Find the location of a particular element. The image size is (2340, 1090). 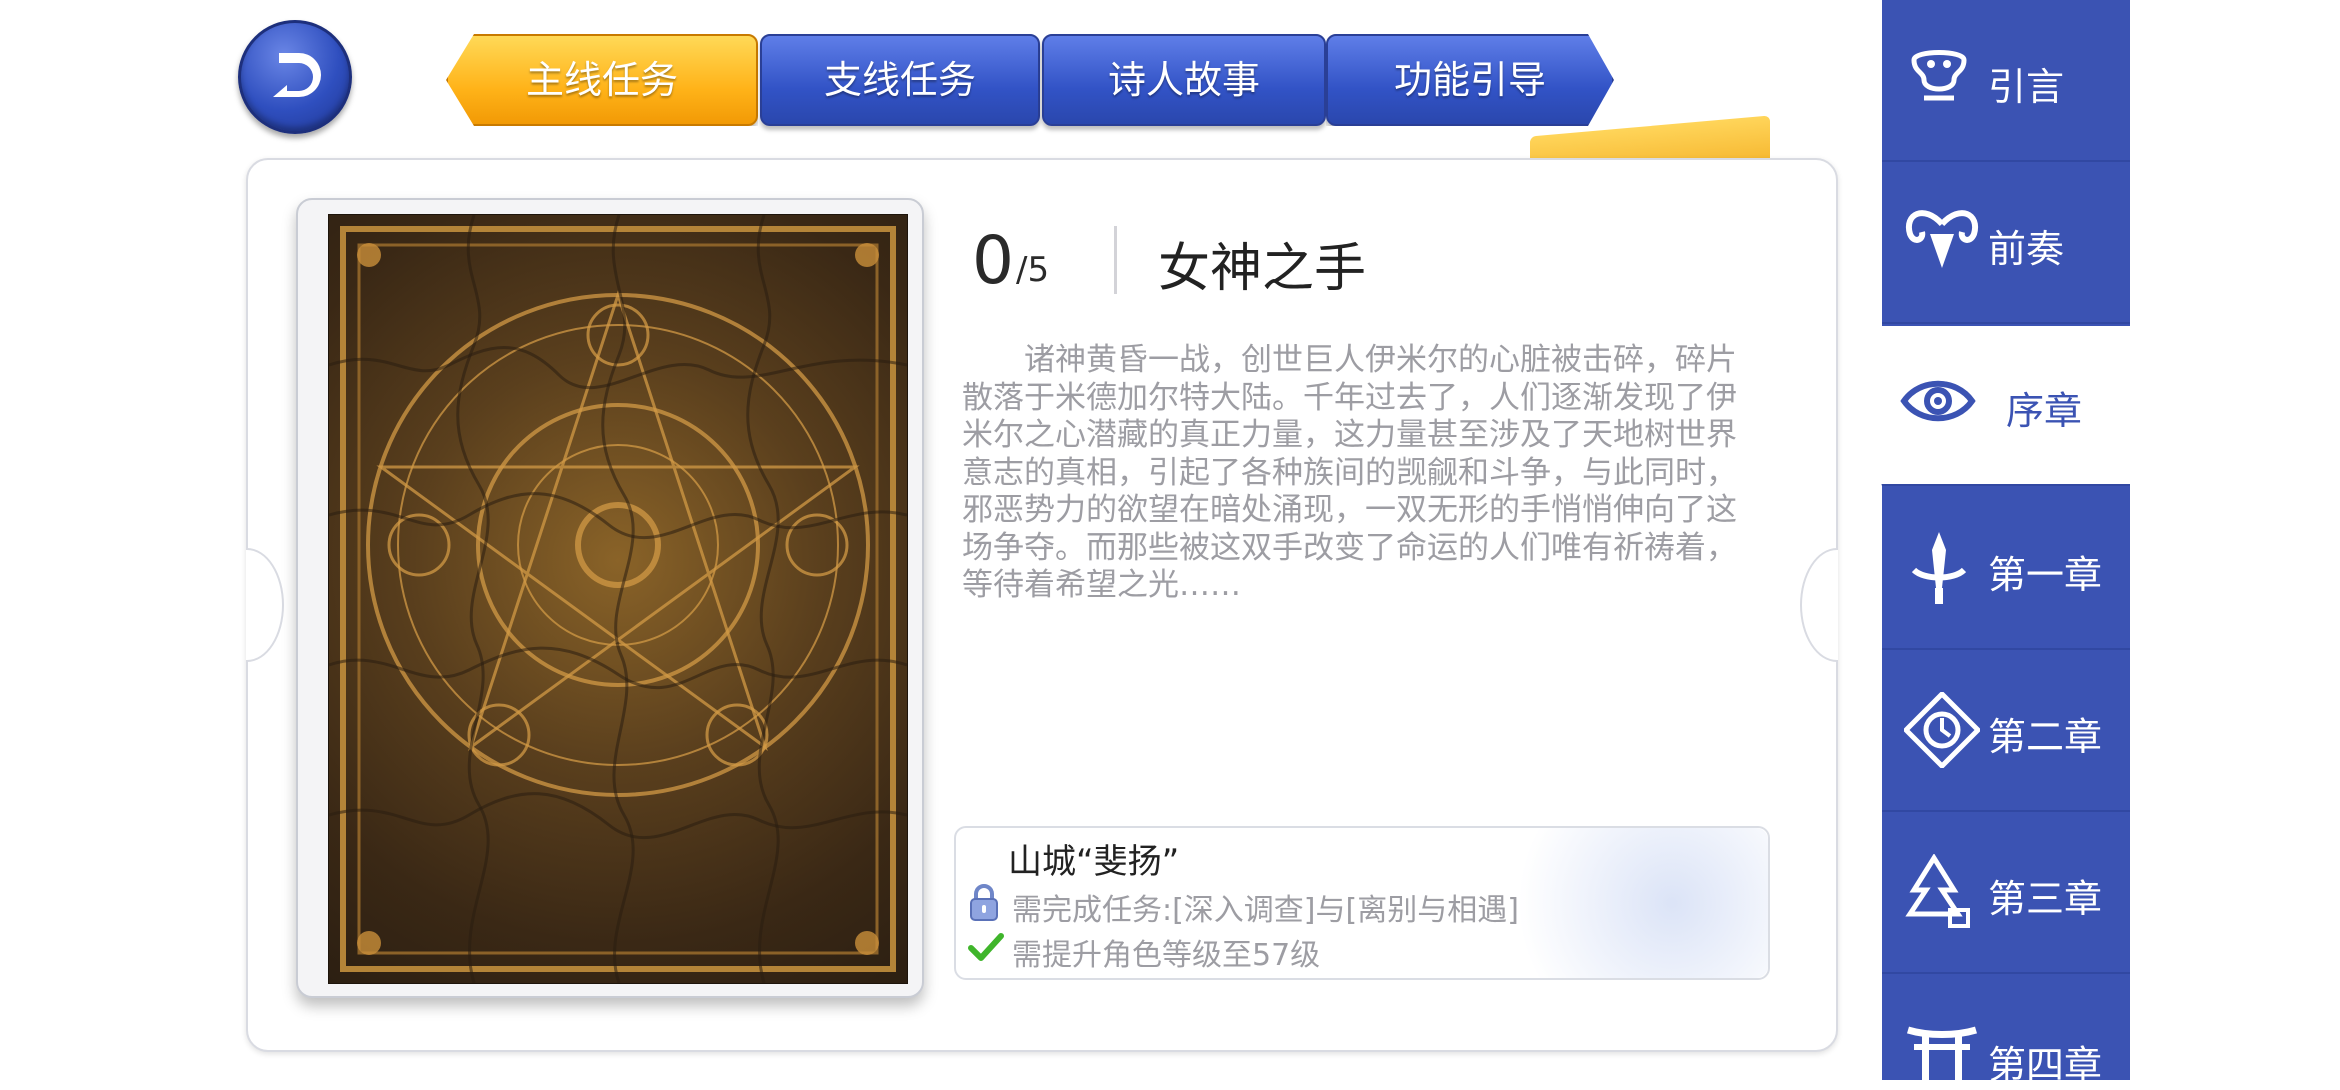

ram-icon is located at coordinates (1942, 239).